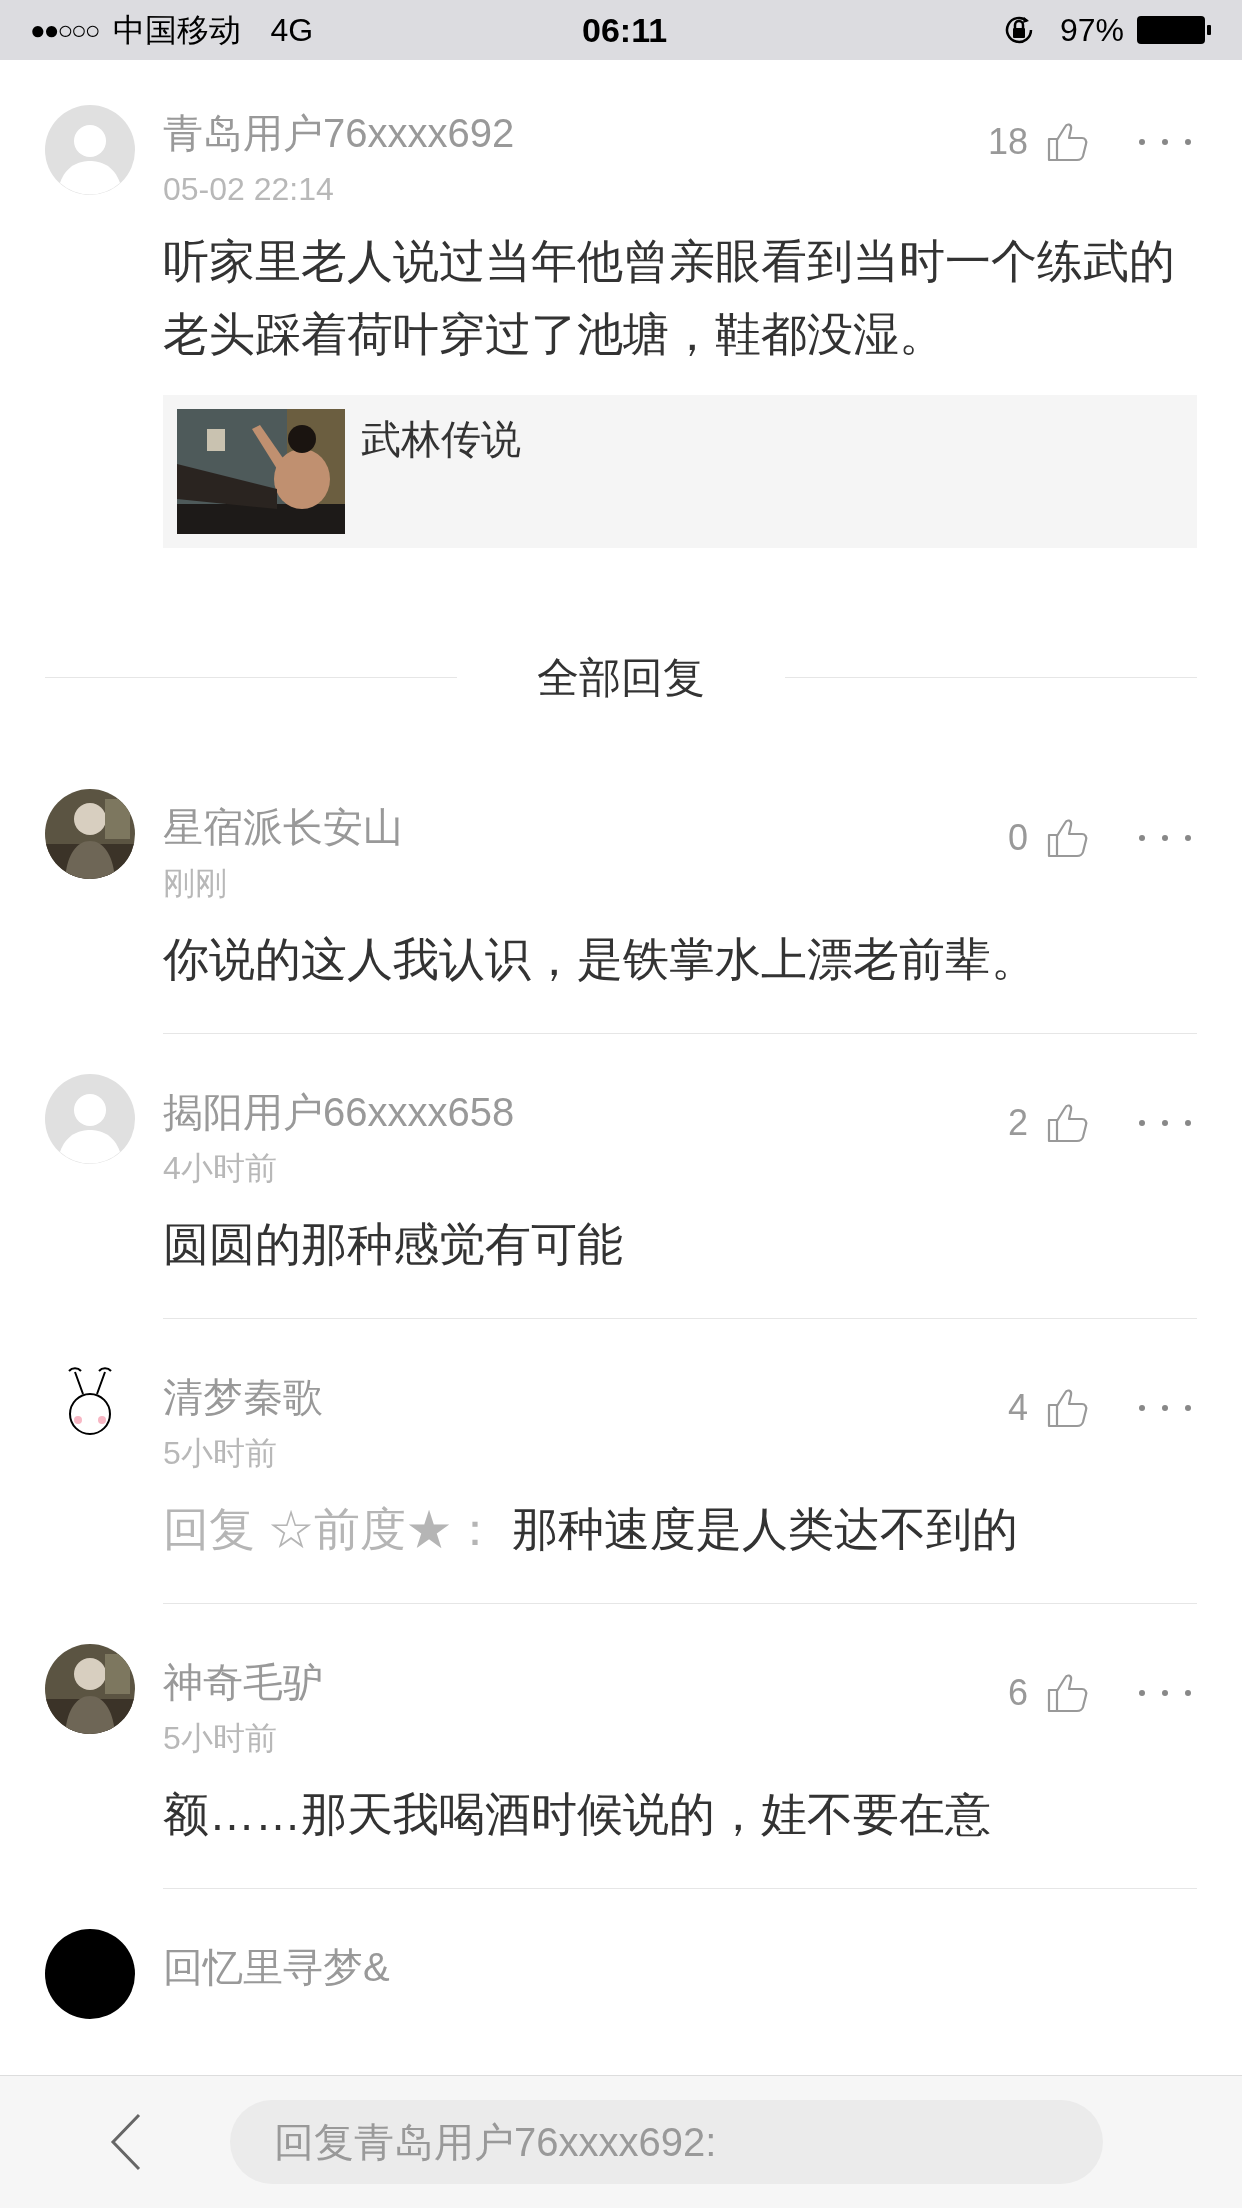 The image size is (1242, 2208). What do you see at coordinates (585, 1682) in the screenshot?
I see `user-name: 神奇毛驴` at bounding box center [585, 1682].